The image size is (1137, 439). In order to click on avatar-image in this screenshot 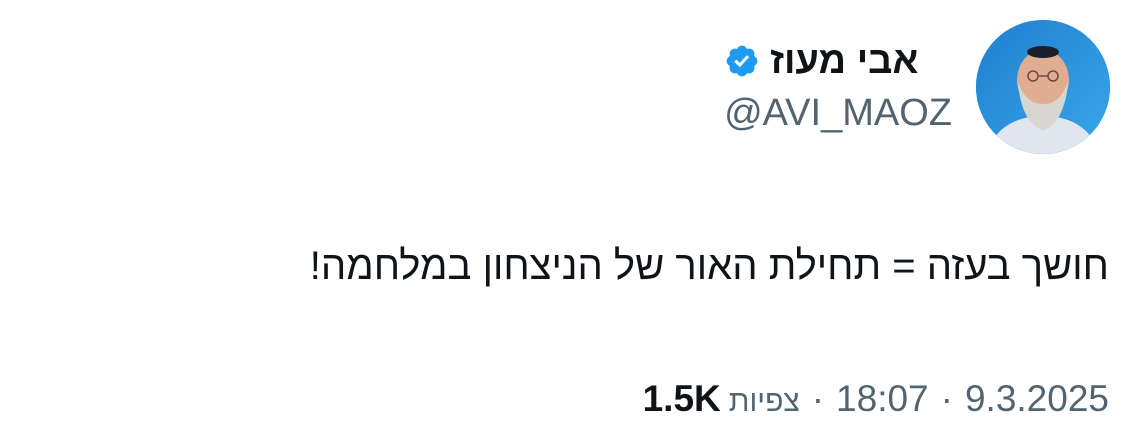, I will do `click(1043, 87)`.